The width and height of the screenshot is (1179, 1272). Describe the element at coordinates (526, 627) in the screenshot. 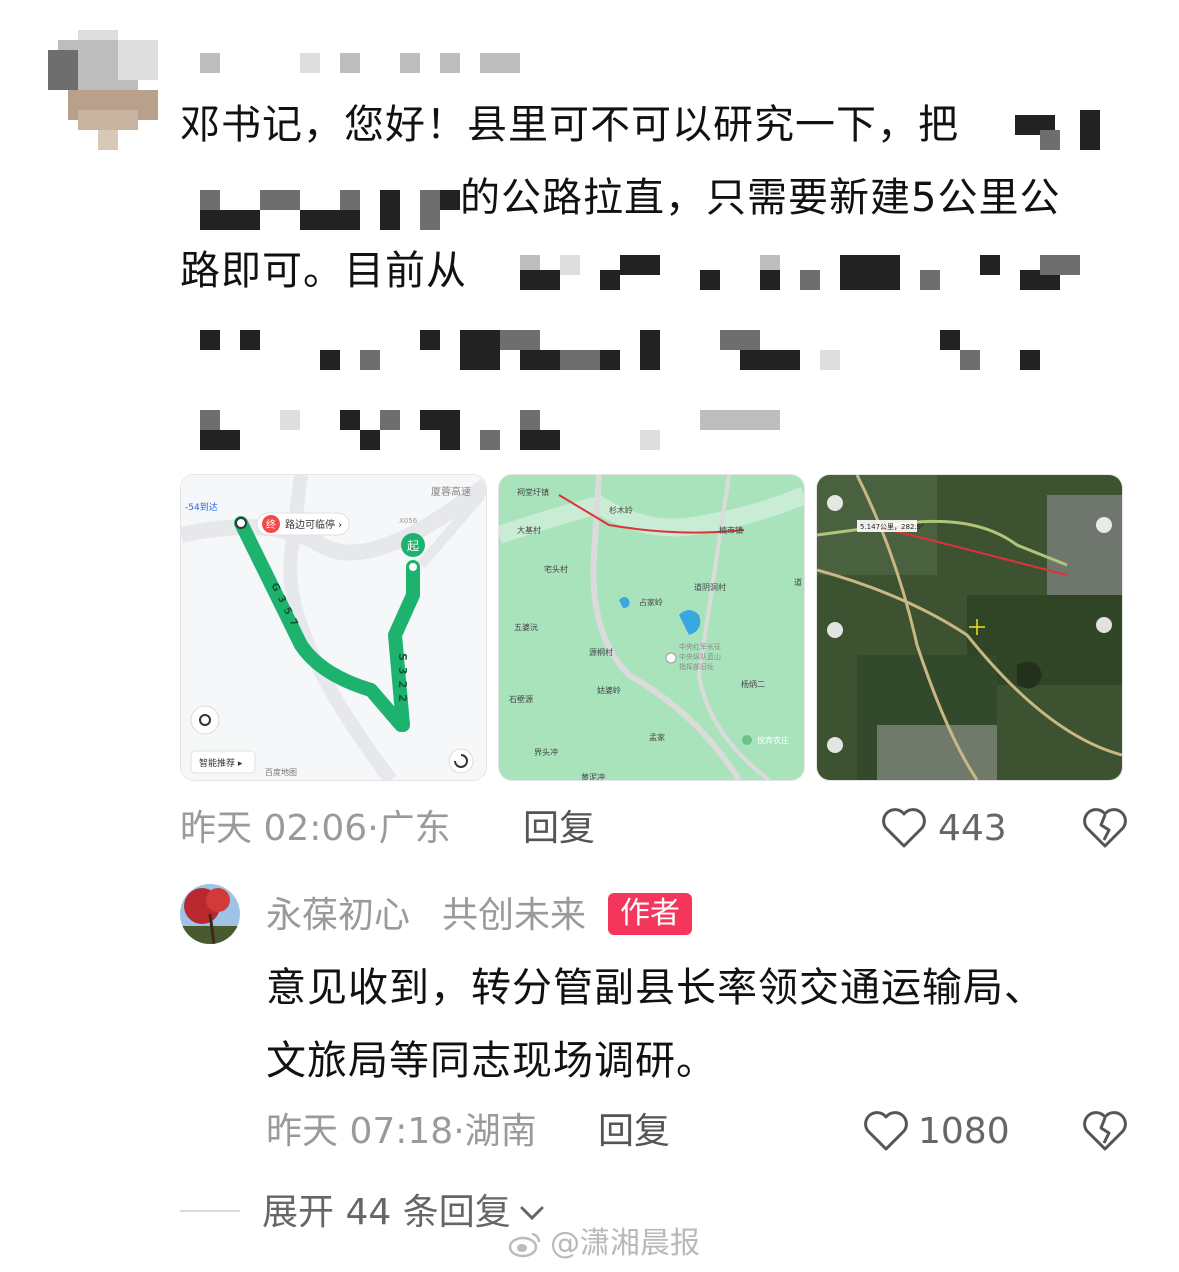

I see `map-place: 五婆沅` at that location.